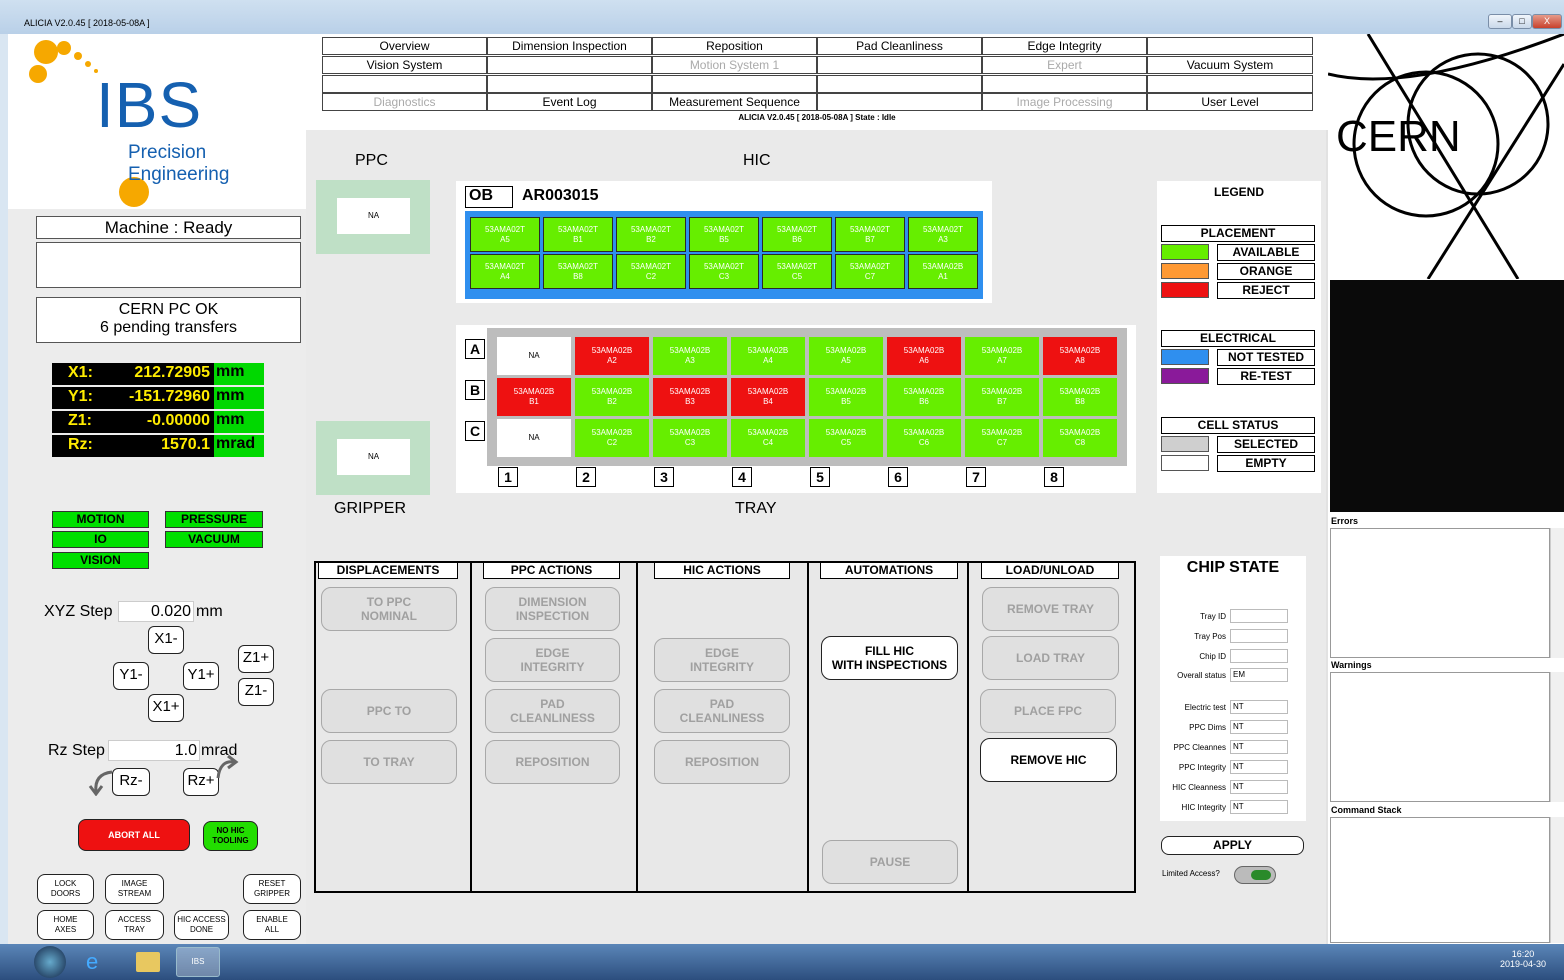 The height and width of the screenshot is (980, 1564). I want to click on hic-cell: 53AMA02T B5, so click(724, 234).